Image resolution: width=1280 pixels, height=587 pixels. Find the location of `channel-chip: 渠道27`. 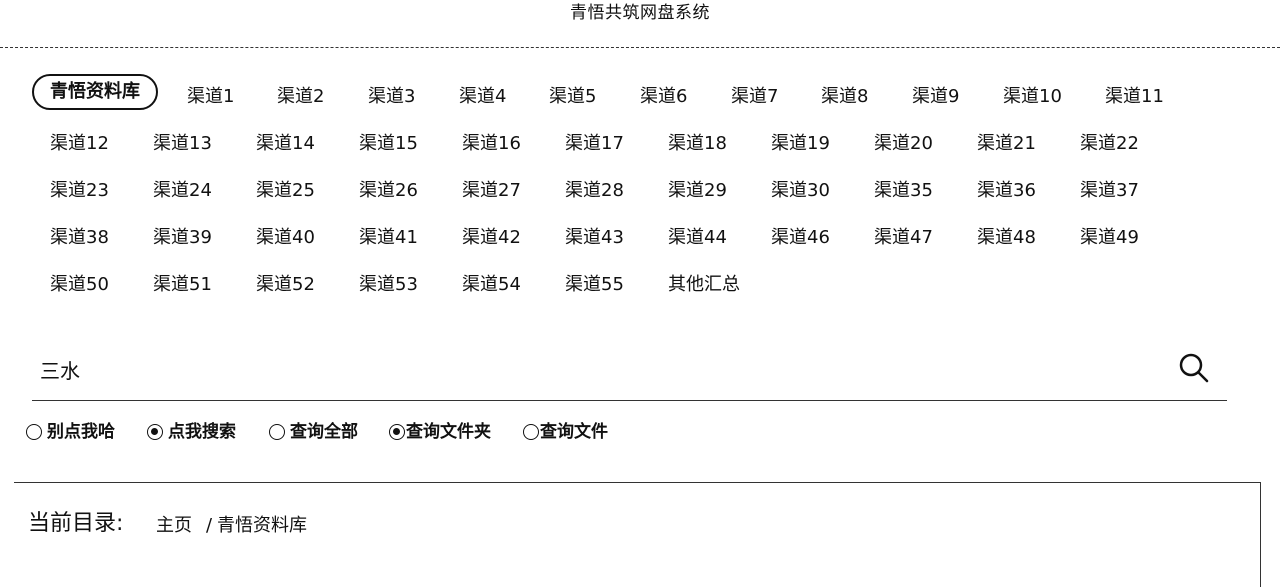

channel-chip: 渠道27 is located at coordinates (491, 191).